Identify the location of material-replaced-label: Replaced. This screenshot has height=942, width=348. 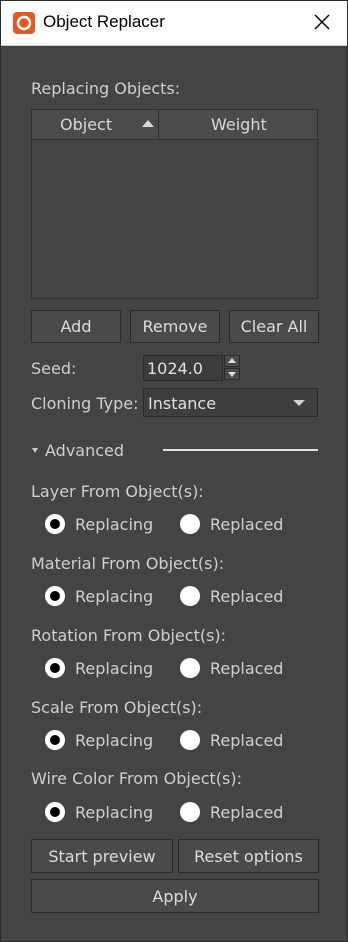
(246, 596).